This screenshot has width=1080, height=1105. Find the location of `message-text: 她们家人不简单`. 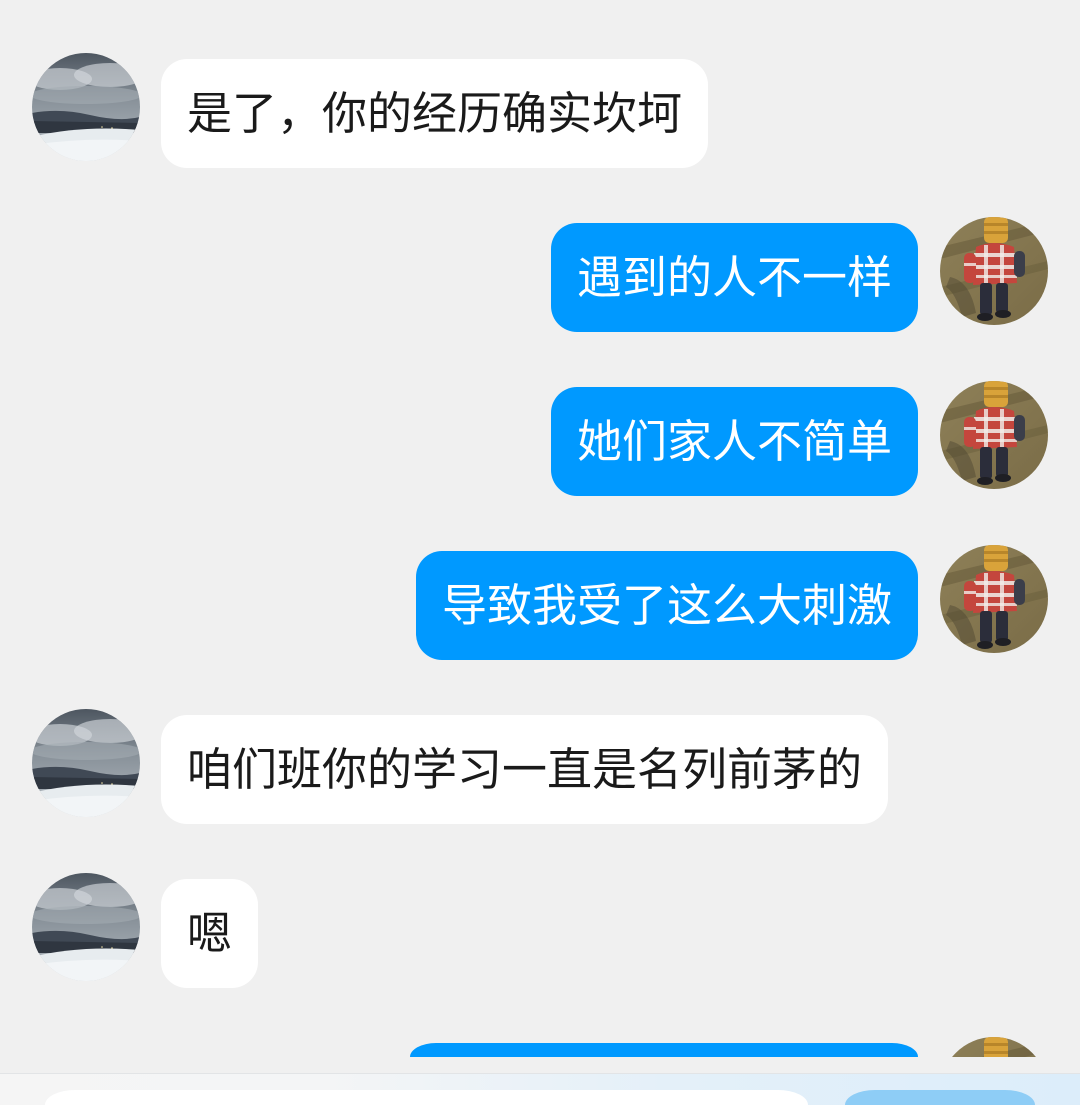

message-text: 她们家人不简单 is located at coordinates (734, 441).